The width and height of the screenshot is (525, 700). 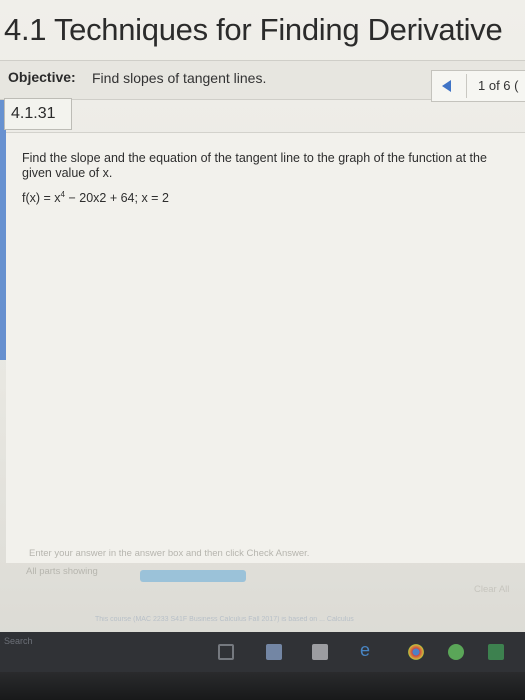 What do you see at coordinates (262, 652) in the screenshot?
I see `taskbar: Search e` at bounding box center [262, 652].